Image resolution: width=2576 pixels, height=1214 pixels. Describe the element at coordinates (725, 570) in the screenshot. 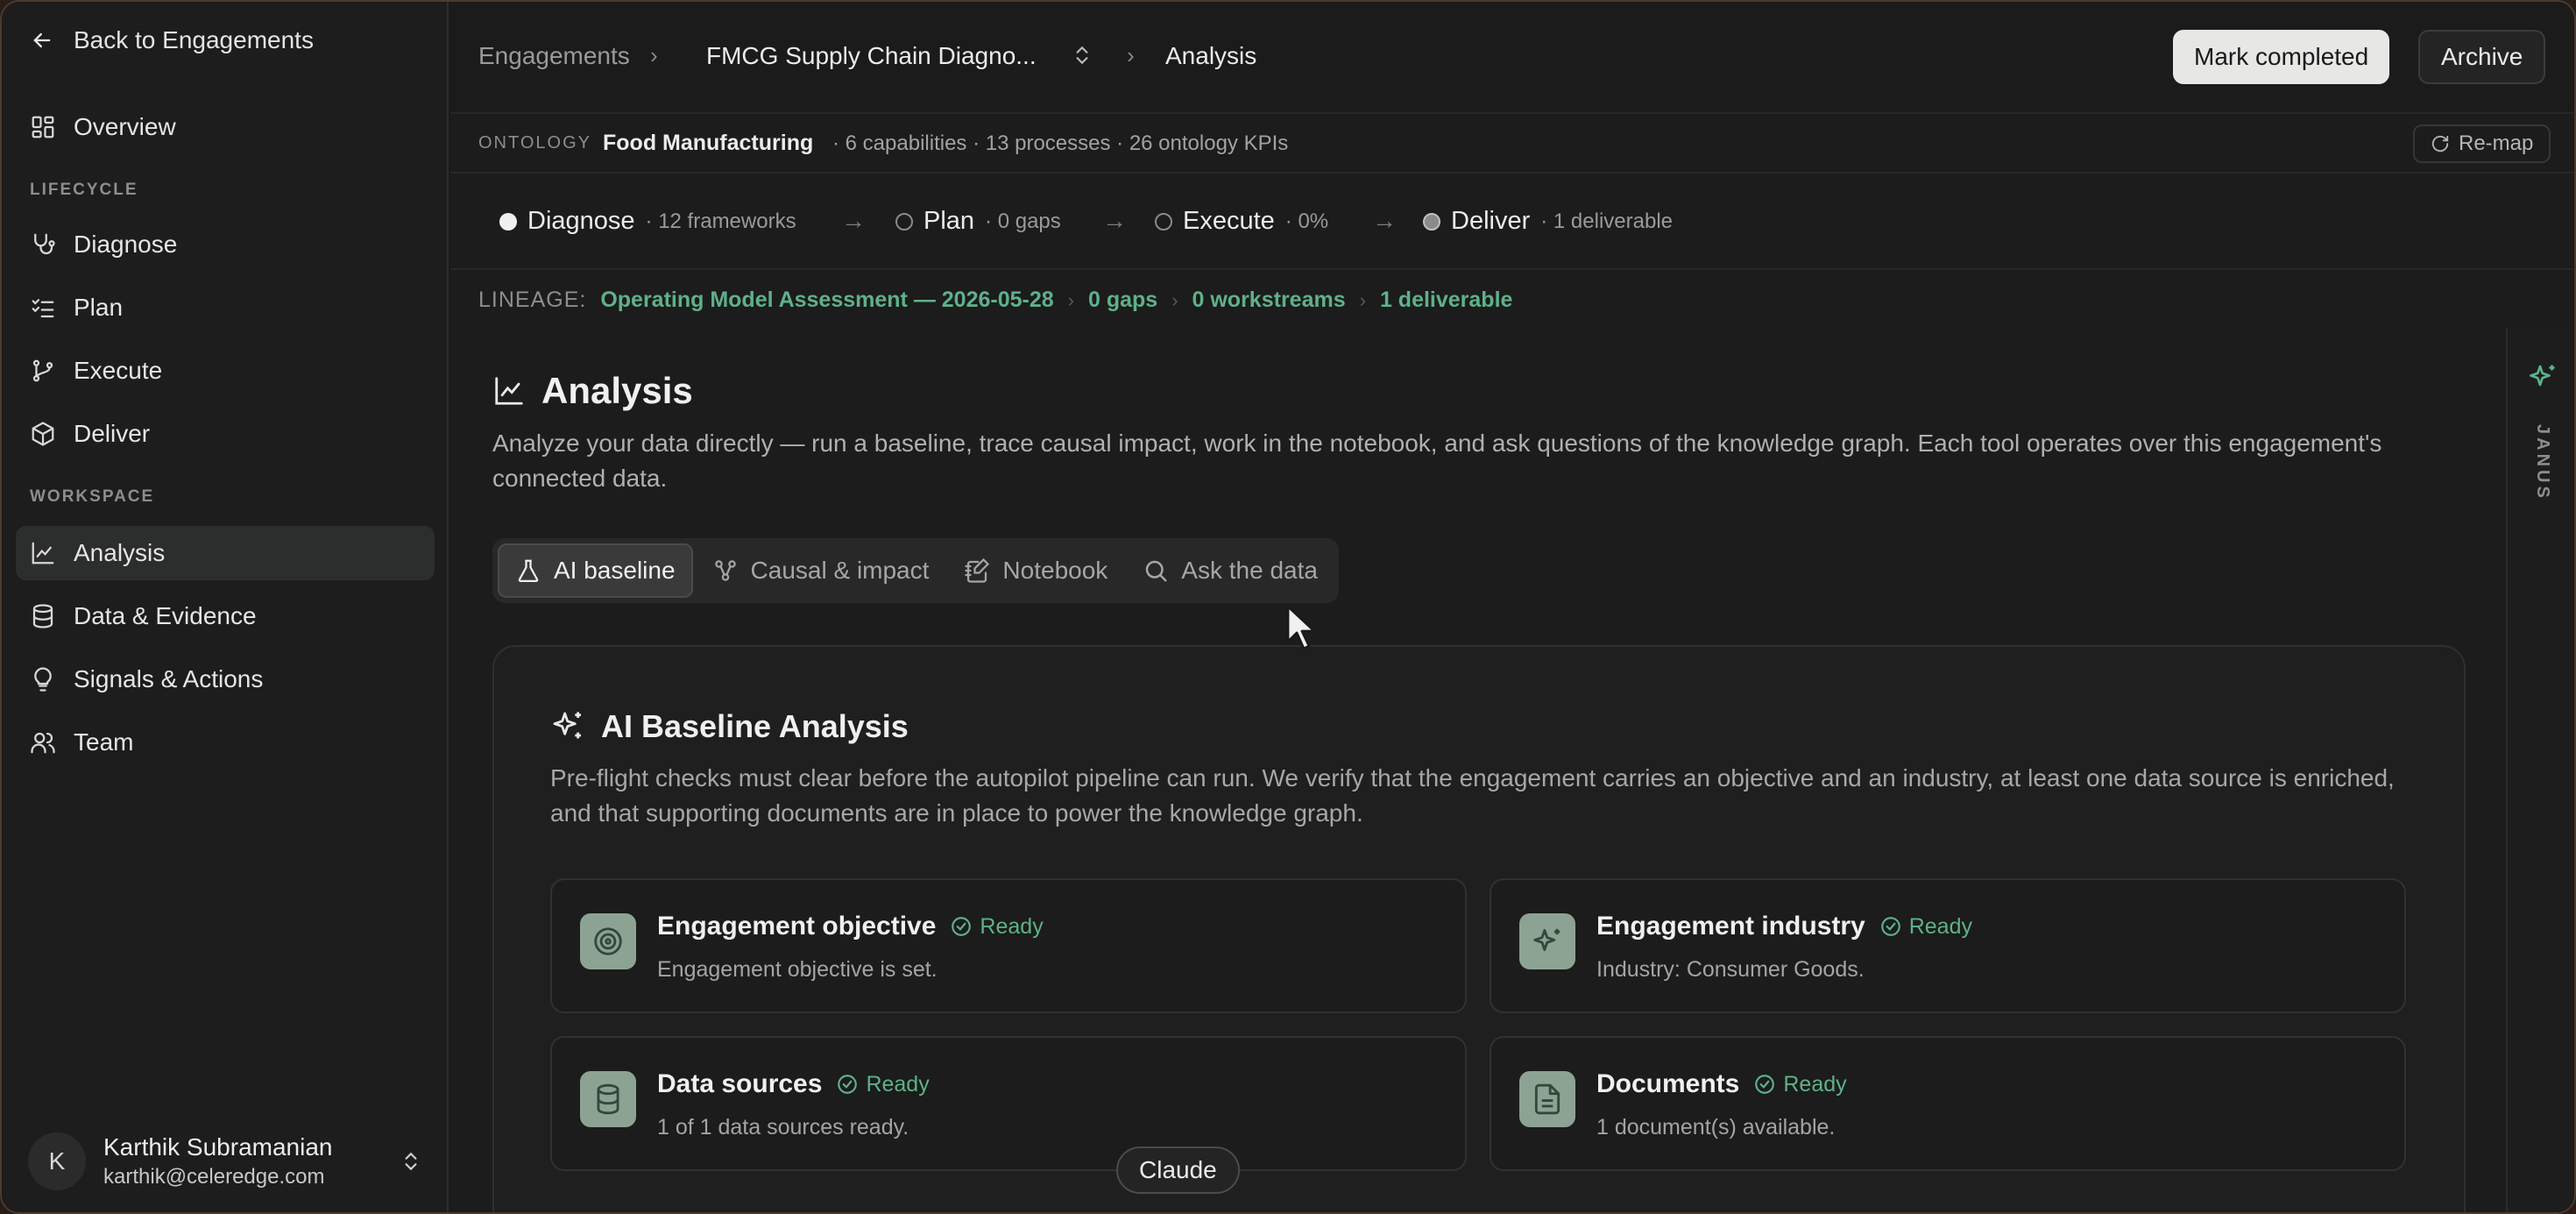

I see `network-icon` at that location.